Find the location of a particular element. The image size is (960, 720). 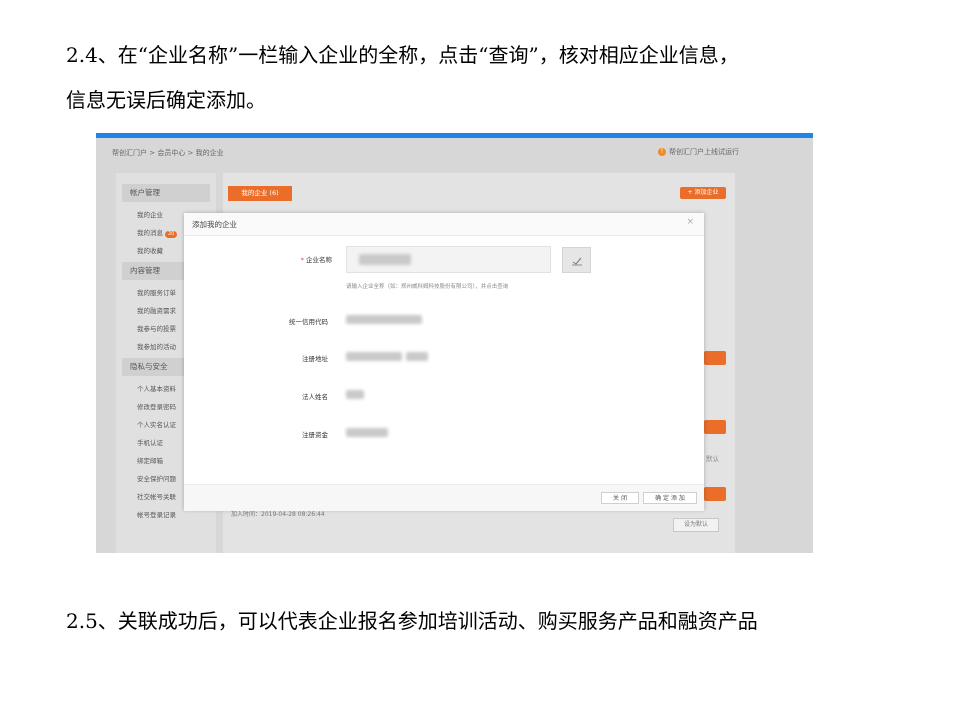

close-icon: × is located at coordinates (690, 222).